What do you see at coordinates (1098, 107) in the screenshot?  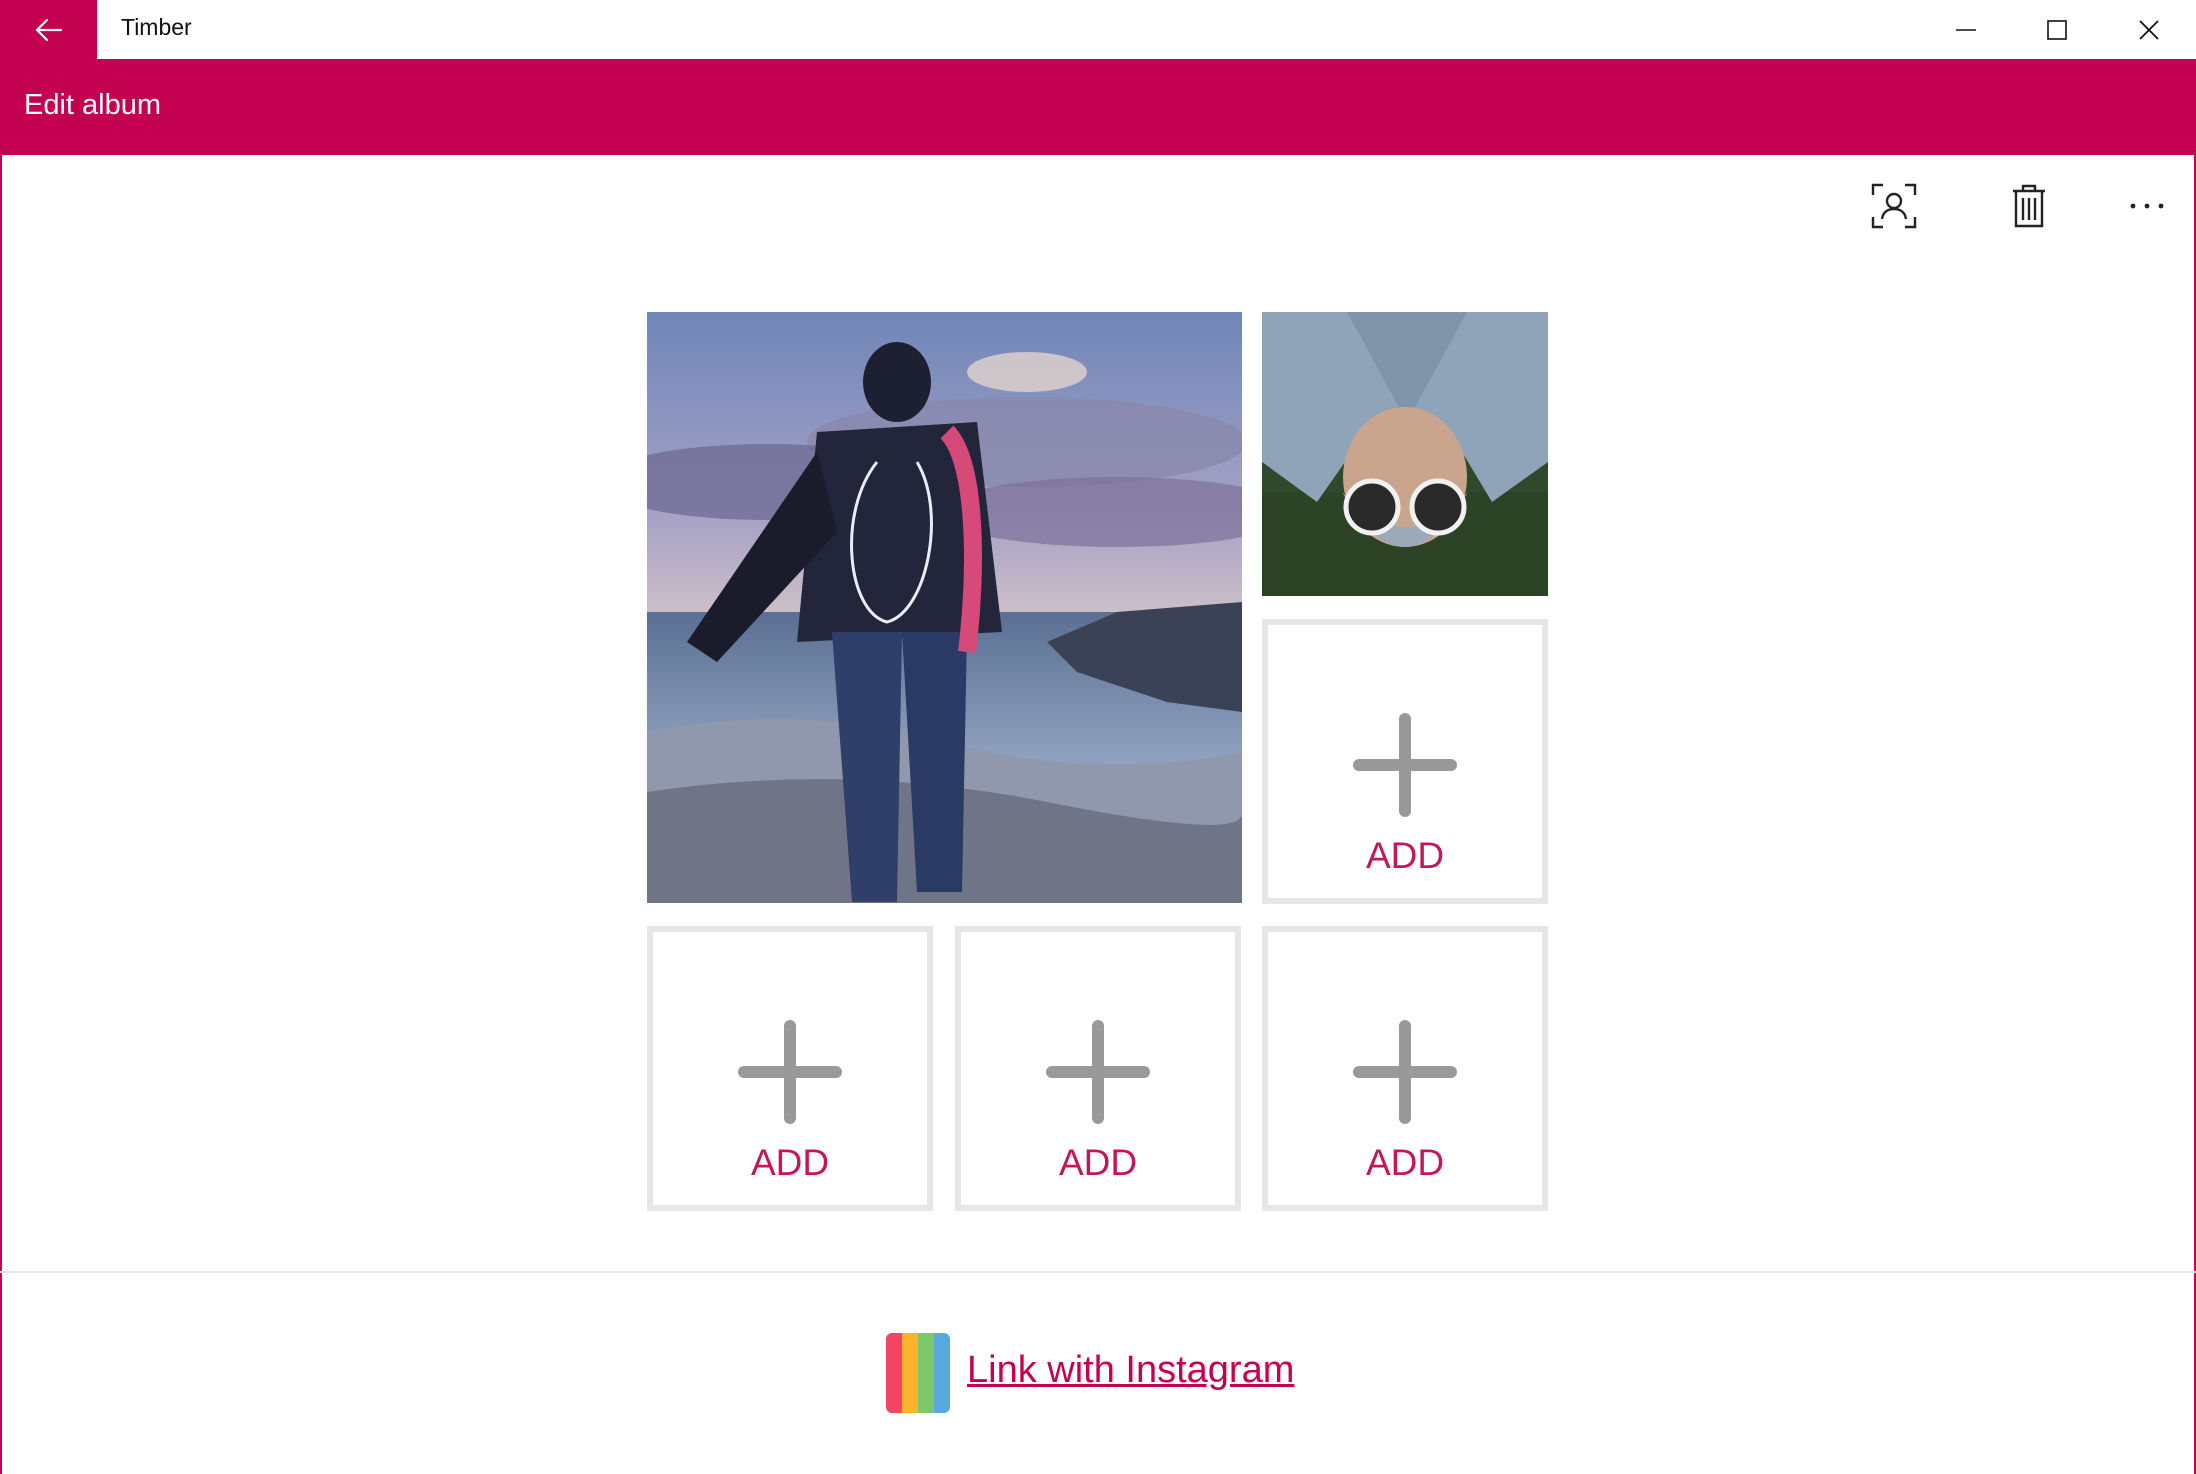 I see `page-header: Edit album` at bounding box center [1098, 107].